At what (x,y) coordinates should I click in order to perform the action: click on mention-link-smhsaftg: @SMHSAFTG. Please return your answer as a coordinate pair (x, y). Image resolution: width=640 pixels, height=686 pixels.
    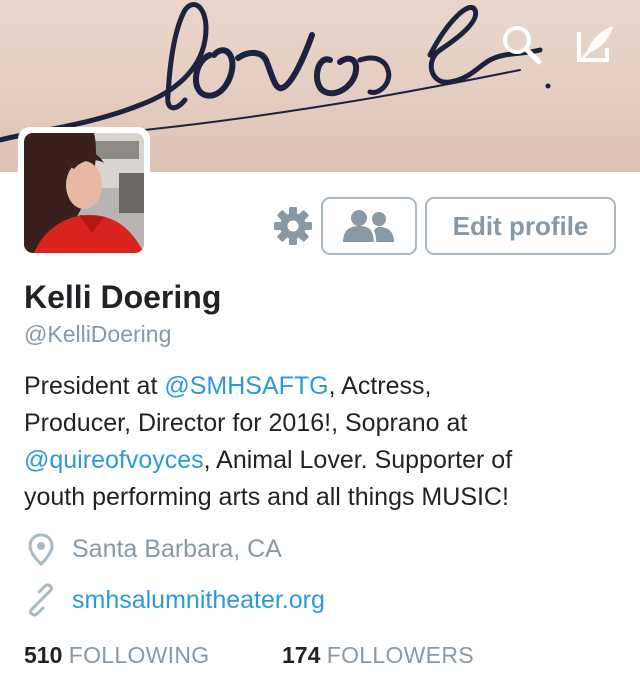
    Looking at the image, I should click on (246, 386).